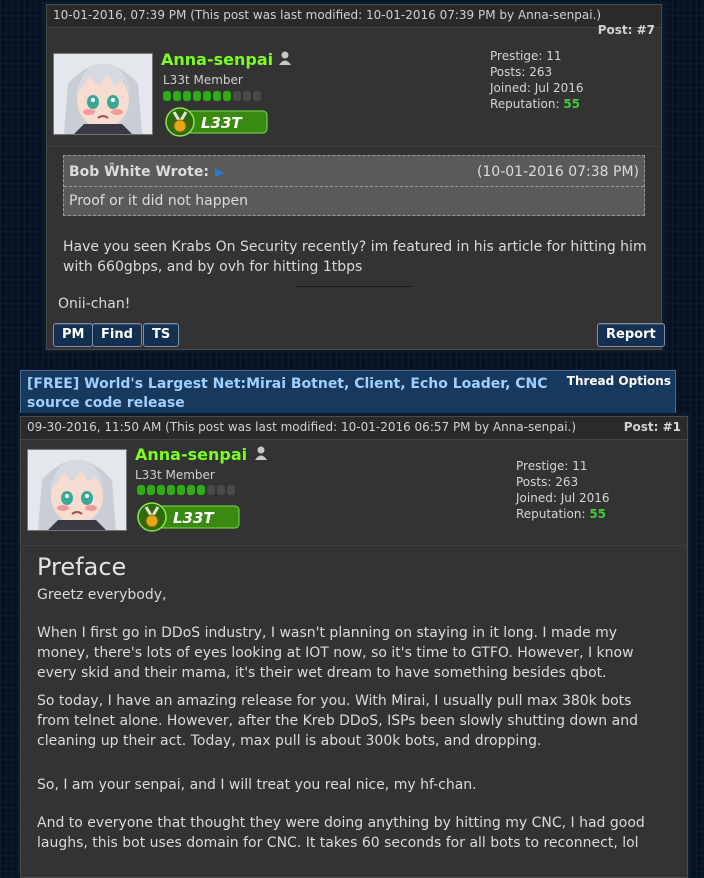 The height and width of the screenshot is (878, 704). What do you see at coordinates (219, 172) in the screenshot?
I see `quote-arrow-icon: ▶` at bounding box center [219, 172].